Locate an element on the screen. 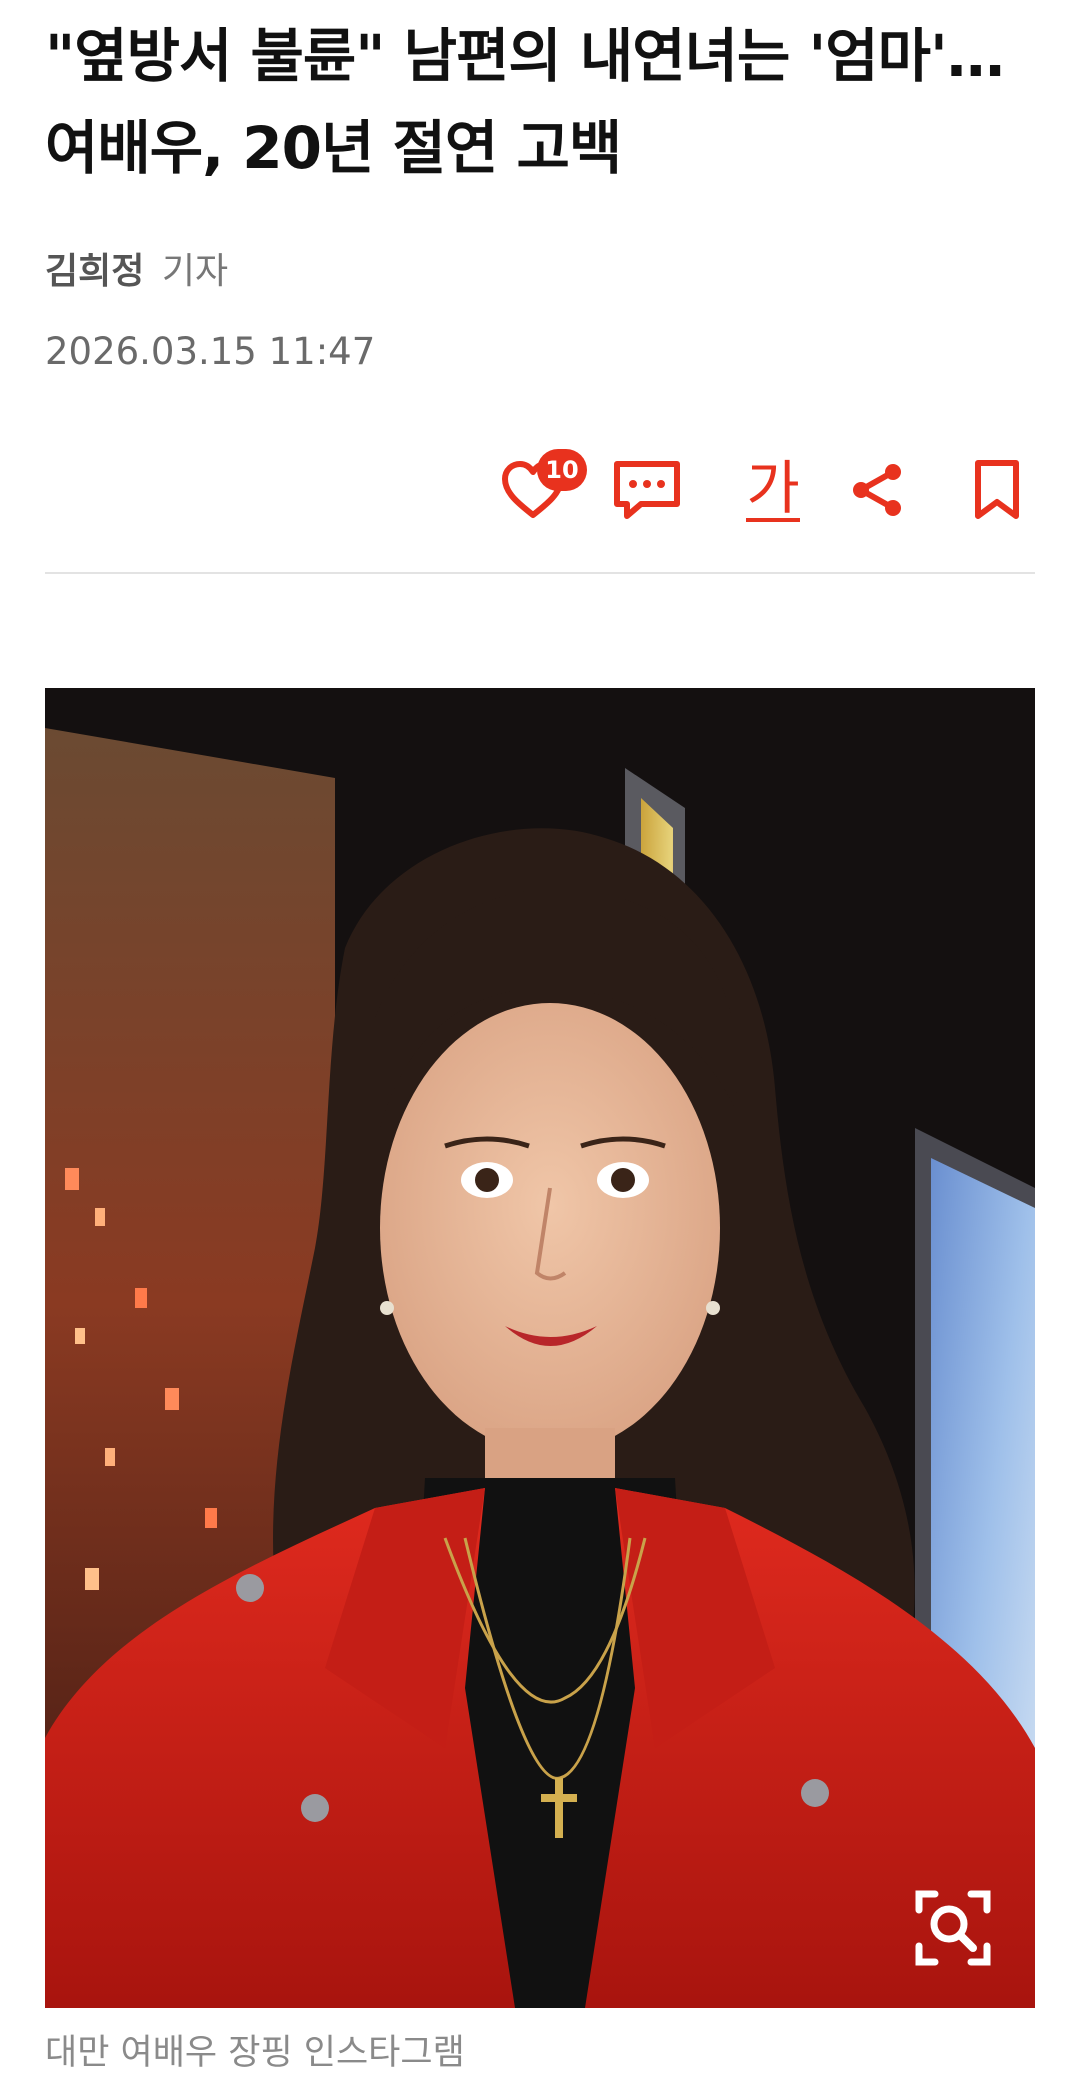 The image size is (1080, 2077). share-button is located at coordinates (877, 490).